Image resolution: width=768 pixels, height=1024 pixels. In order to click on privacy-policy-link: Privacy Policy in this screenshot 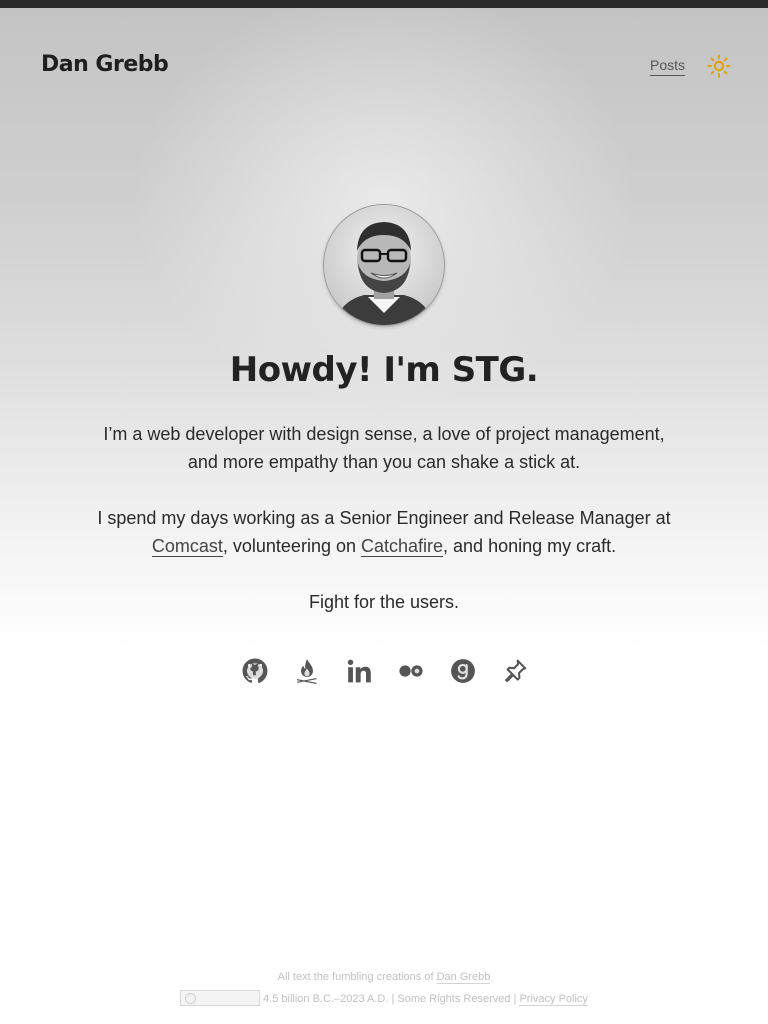, I will do `click(553, 999)`.